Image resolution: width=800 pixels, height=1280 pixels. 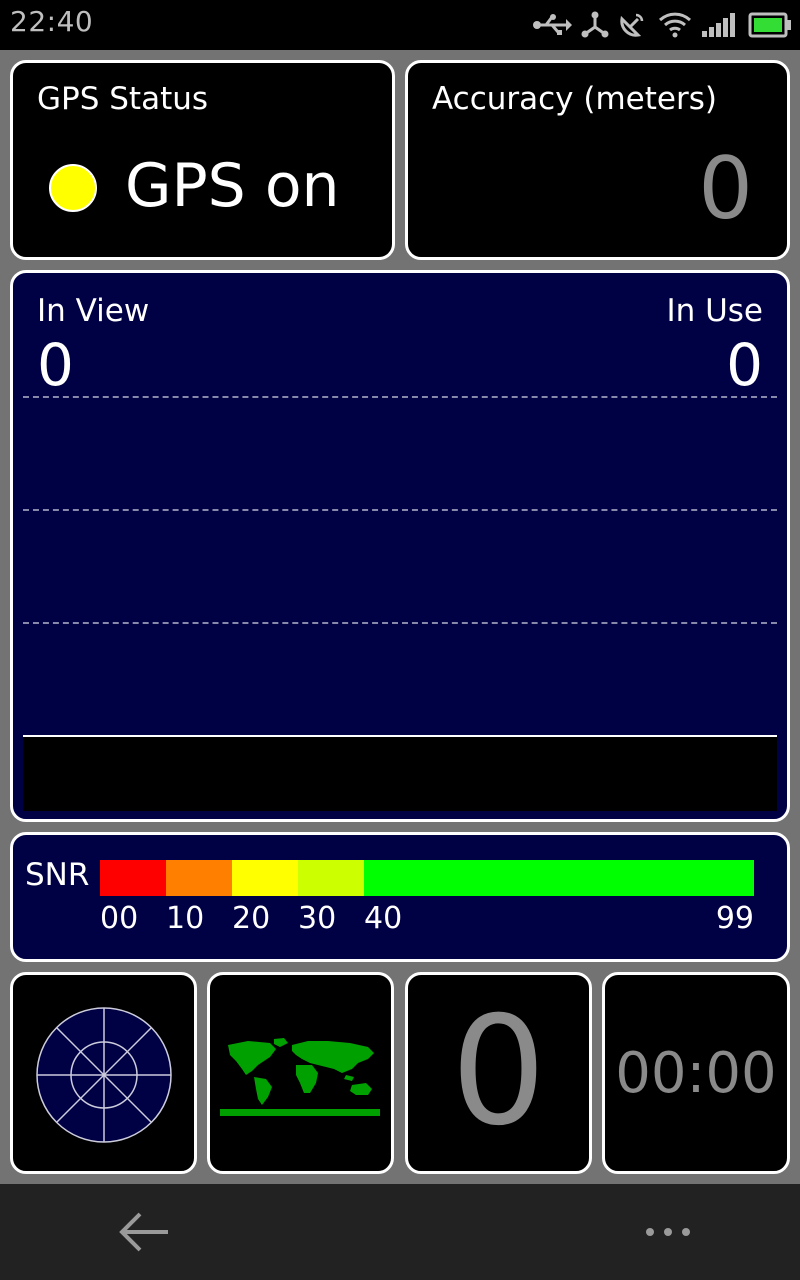 I want to click on in-use-value: 0, so click(x=744, y=365).